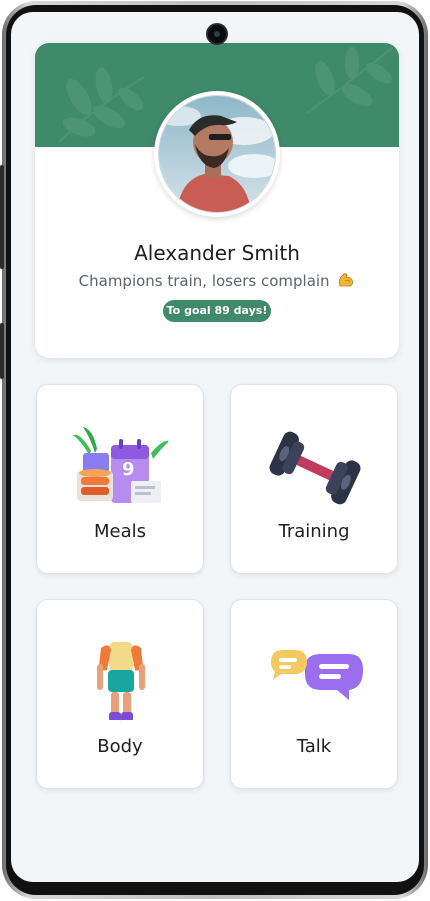 The image size is (430, 901). Describe the element at coordinates (314, 746) in the screenshot. I see `talk-label: Talk` at that location.